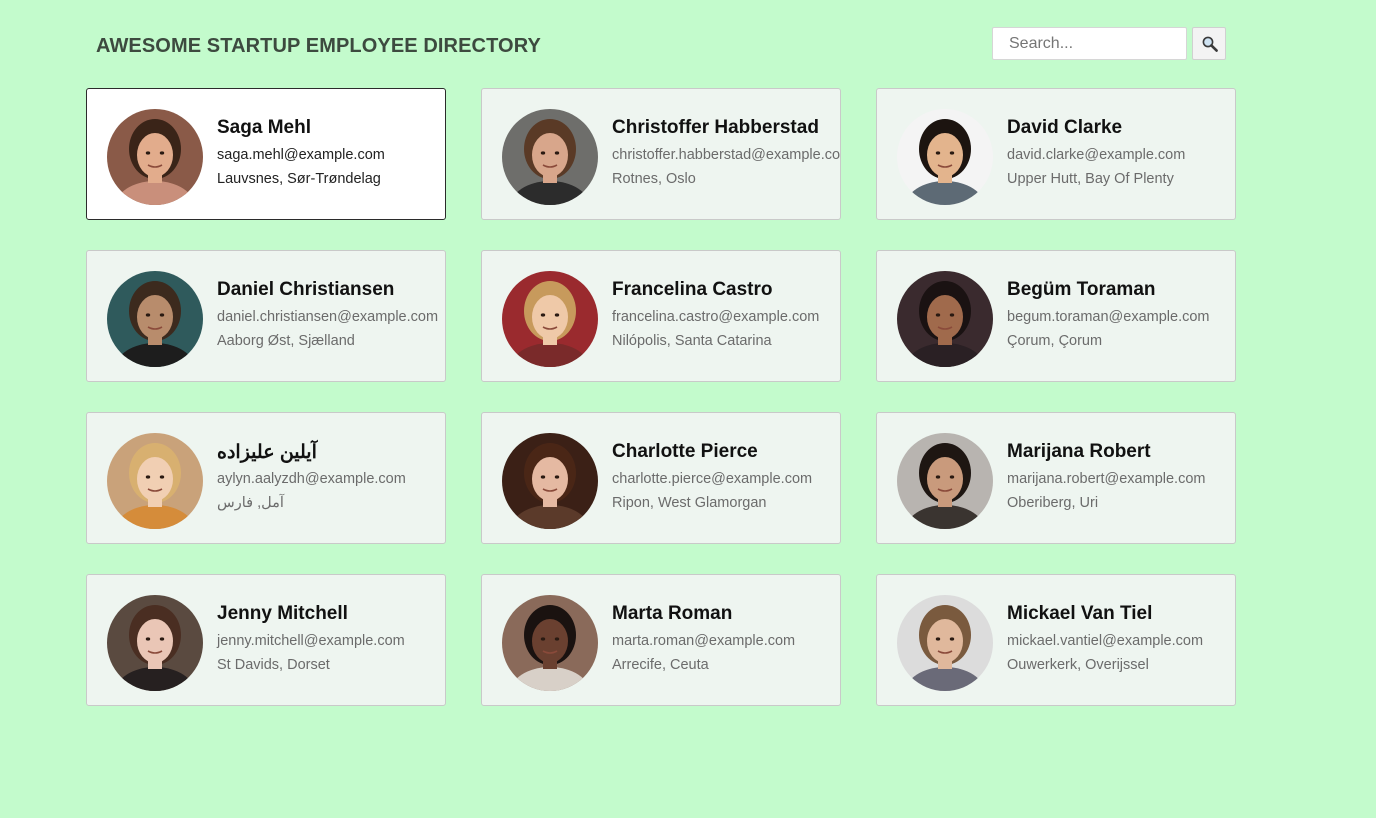 The height and width of the screenshot is (818, 1376). Describe the element at coordinates (660, 665) in the screenshot. I see `employee-location: Arrecife, Ceuta` at that location.